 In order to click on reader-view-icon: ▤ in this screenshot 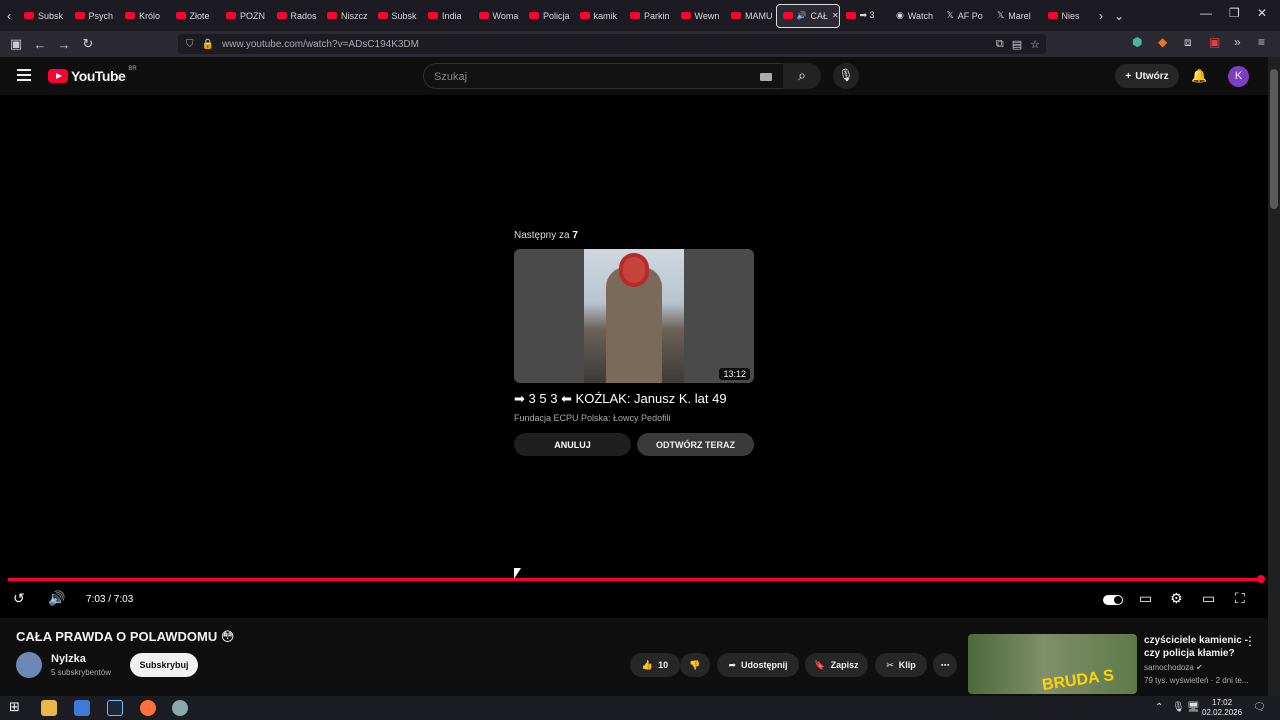, I will do `click(1017, 44)`.